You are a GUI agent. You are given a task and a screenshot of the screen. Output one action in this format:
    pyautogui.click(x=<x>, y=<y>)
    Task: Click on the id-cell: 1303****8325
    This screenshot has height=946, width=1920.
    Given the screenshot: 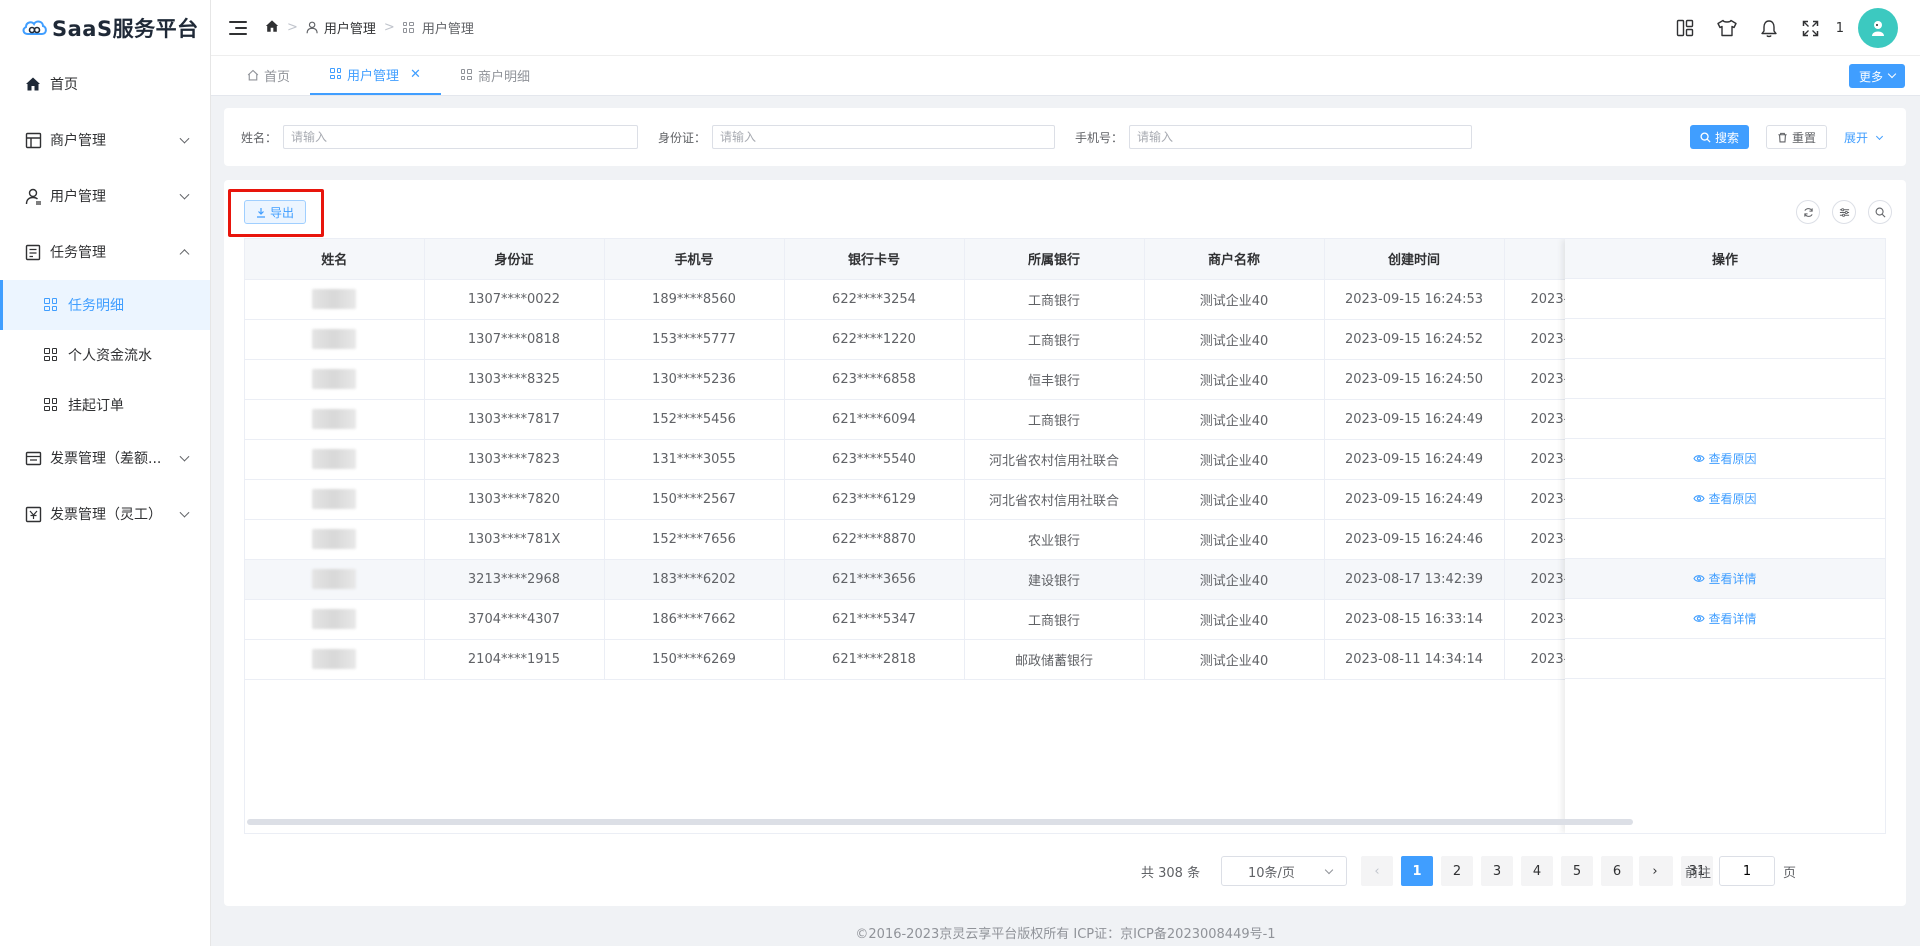 What is the action you would take?
    pyautogui.click(x=514, y=379)
    